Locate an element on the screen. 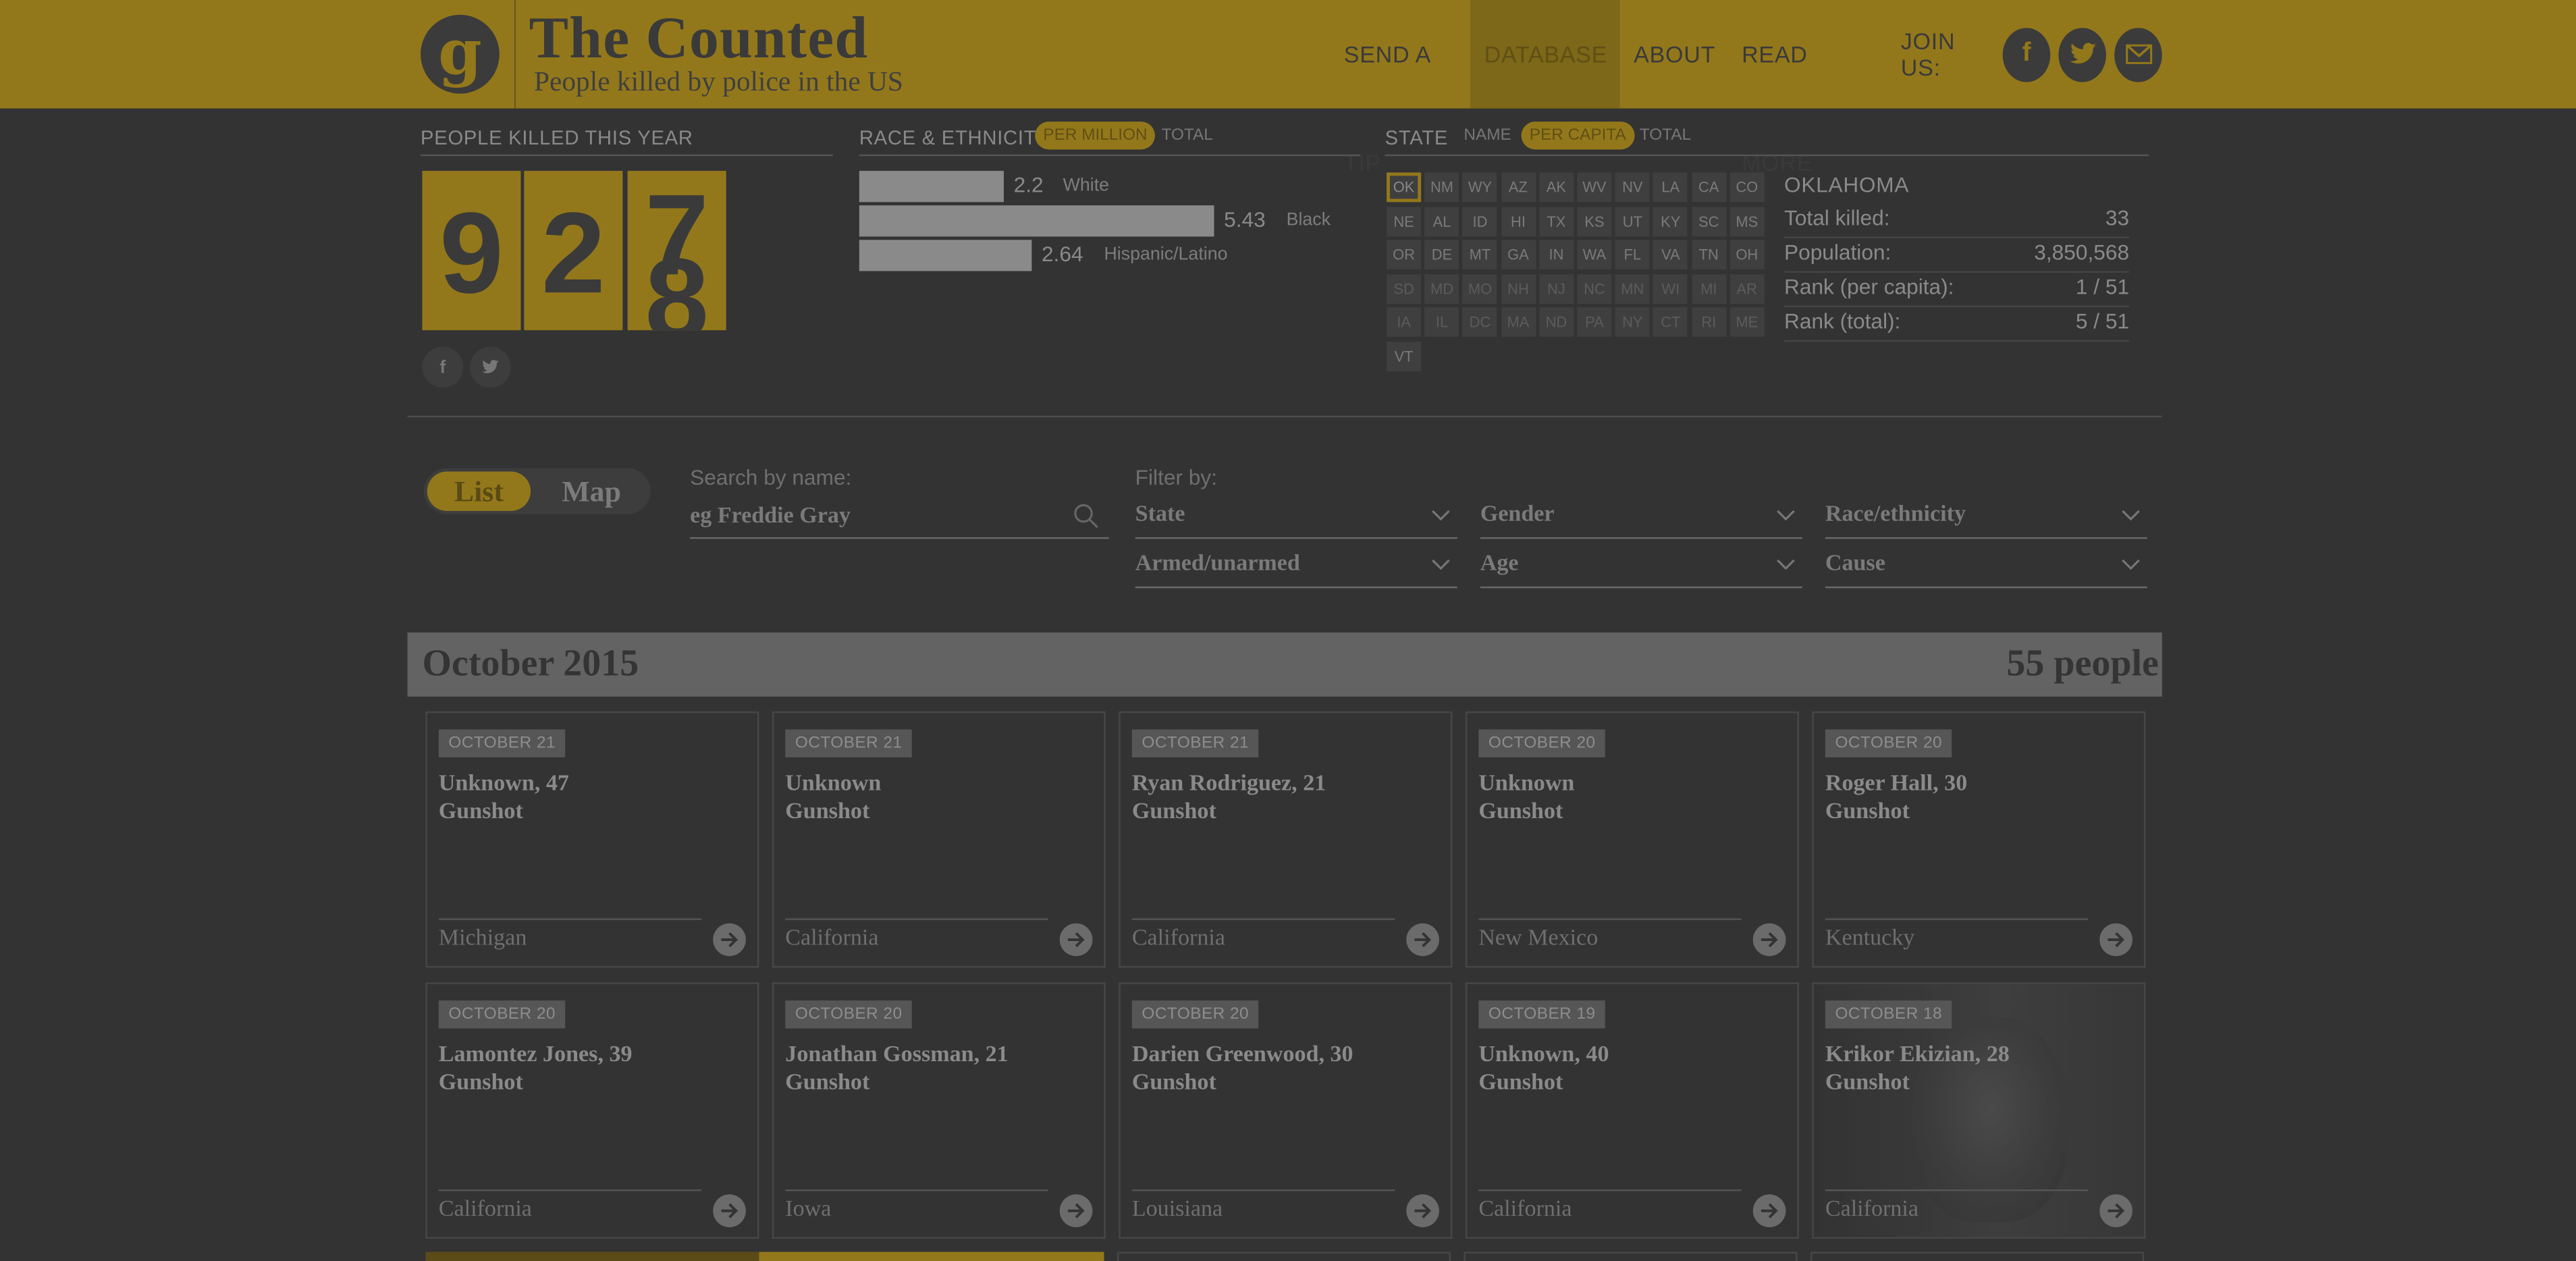  state-cell-ct: CT is located at coordinates (1671, 322).